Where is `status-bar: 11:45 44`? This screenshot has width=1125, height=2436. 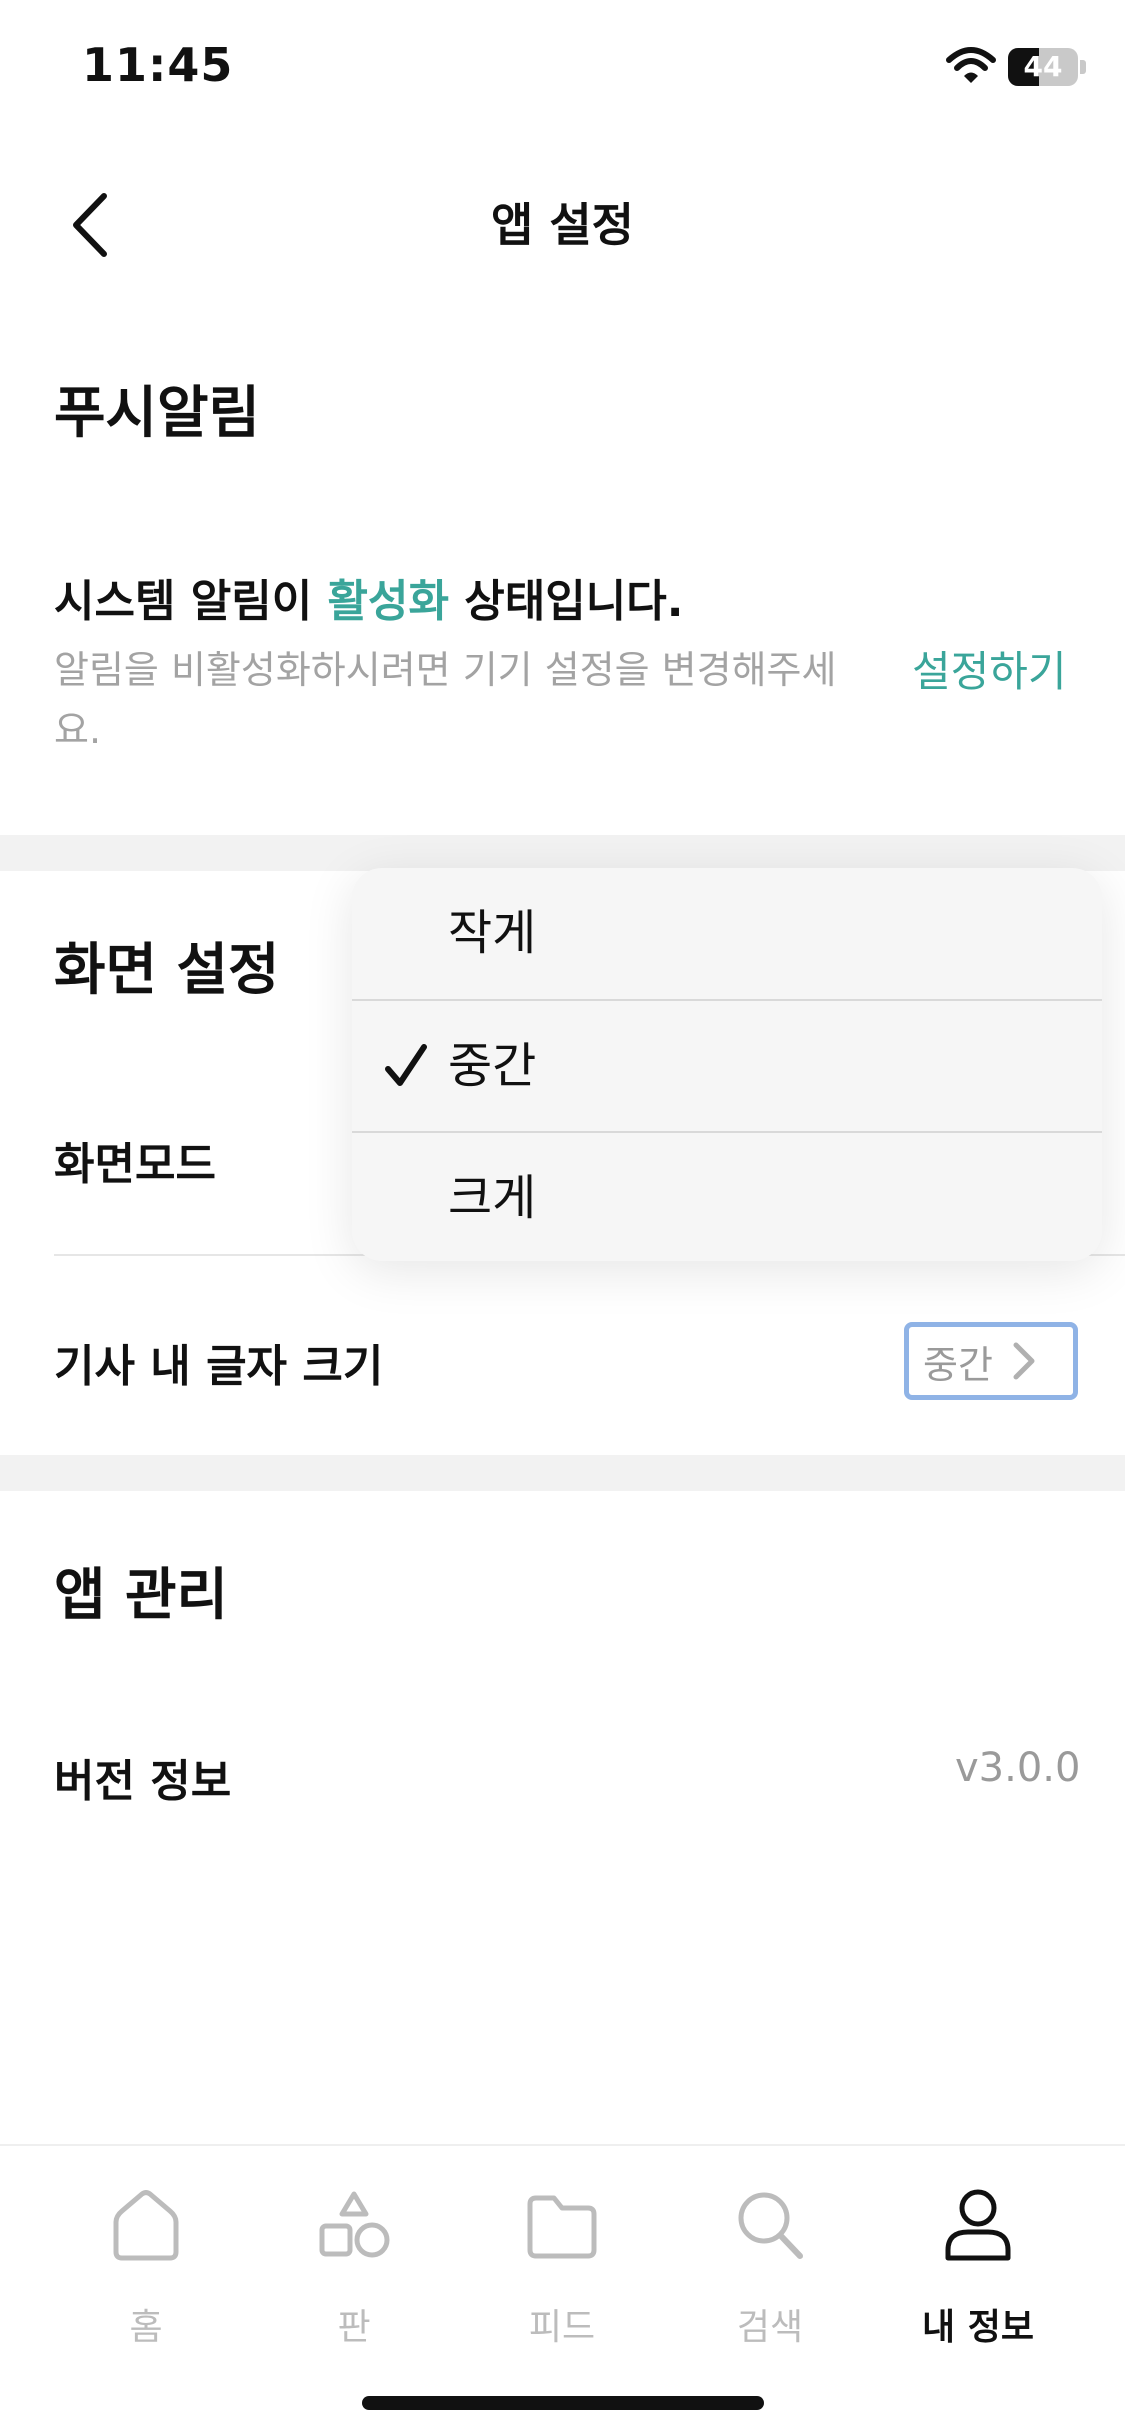
status-bar: 11:45 44 is located at coordinates (562, 70).